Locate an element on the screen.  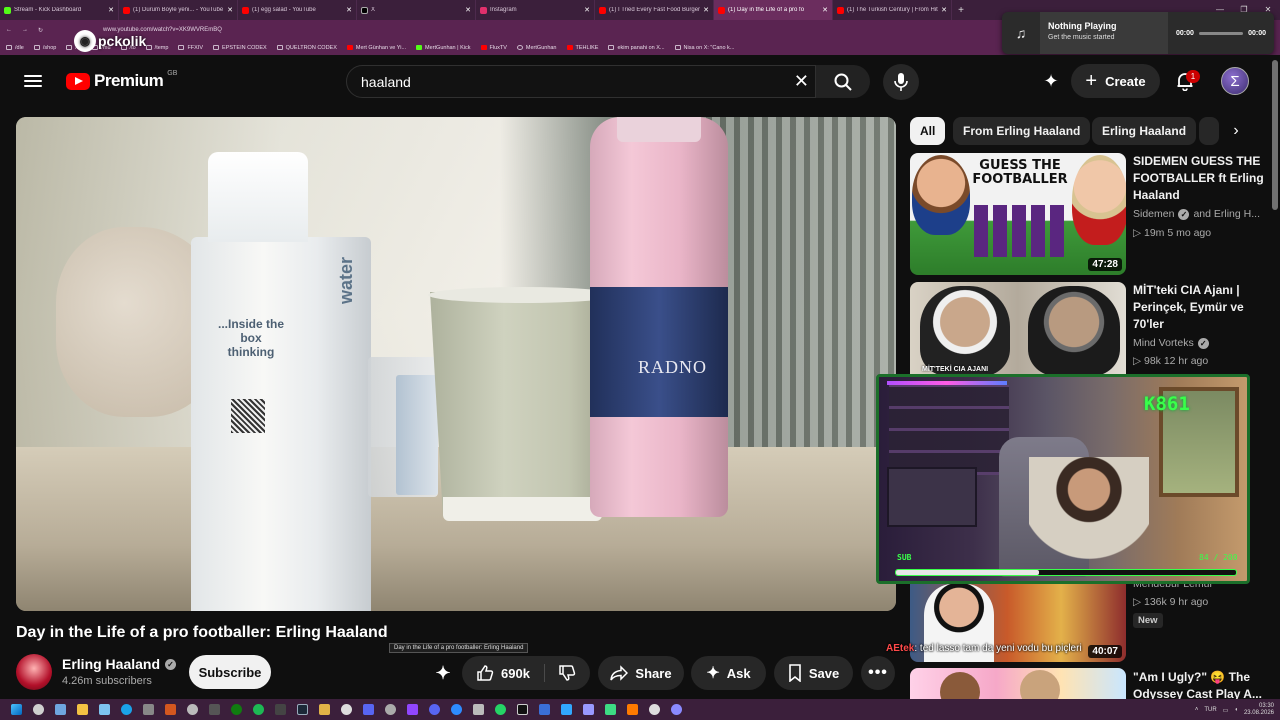
channel-avatar is located at coordinates (34, 672).